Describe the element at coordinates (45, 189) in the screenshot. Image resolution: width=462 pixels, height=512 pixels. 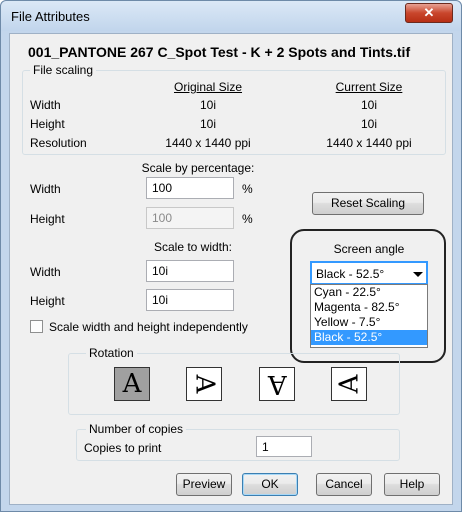
I see `percent-width-label: Width` at that location.